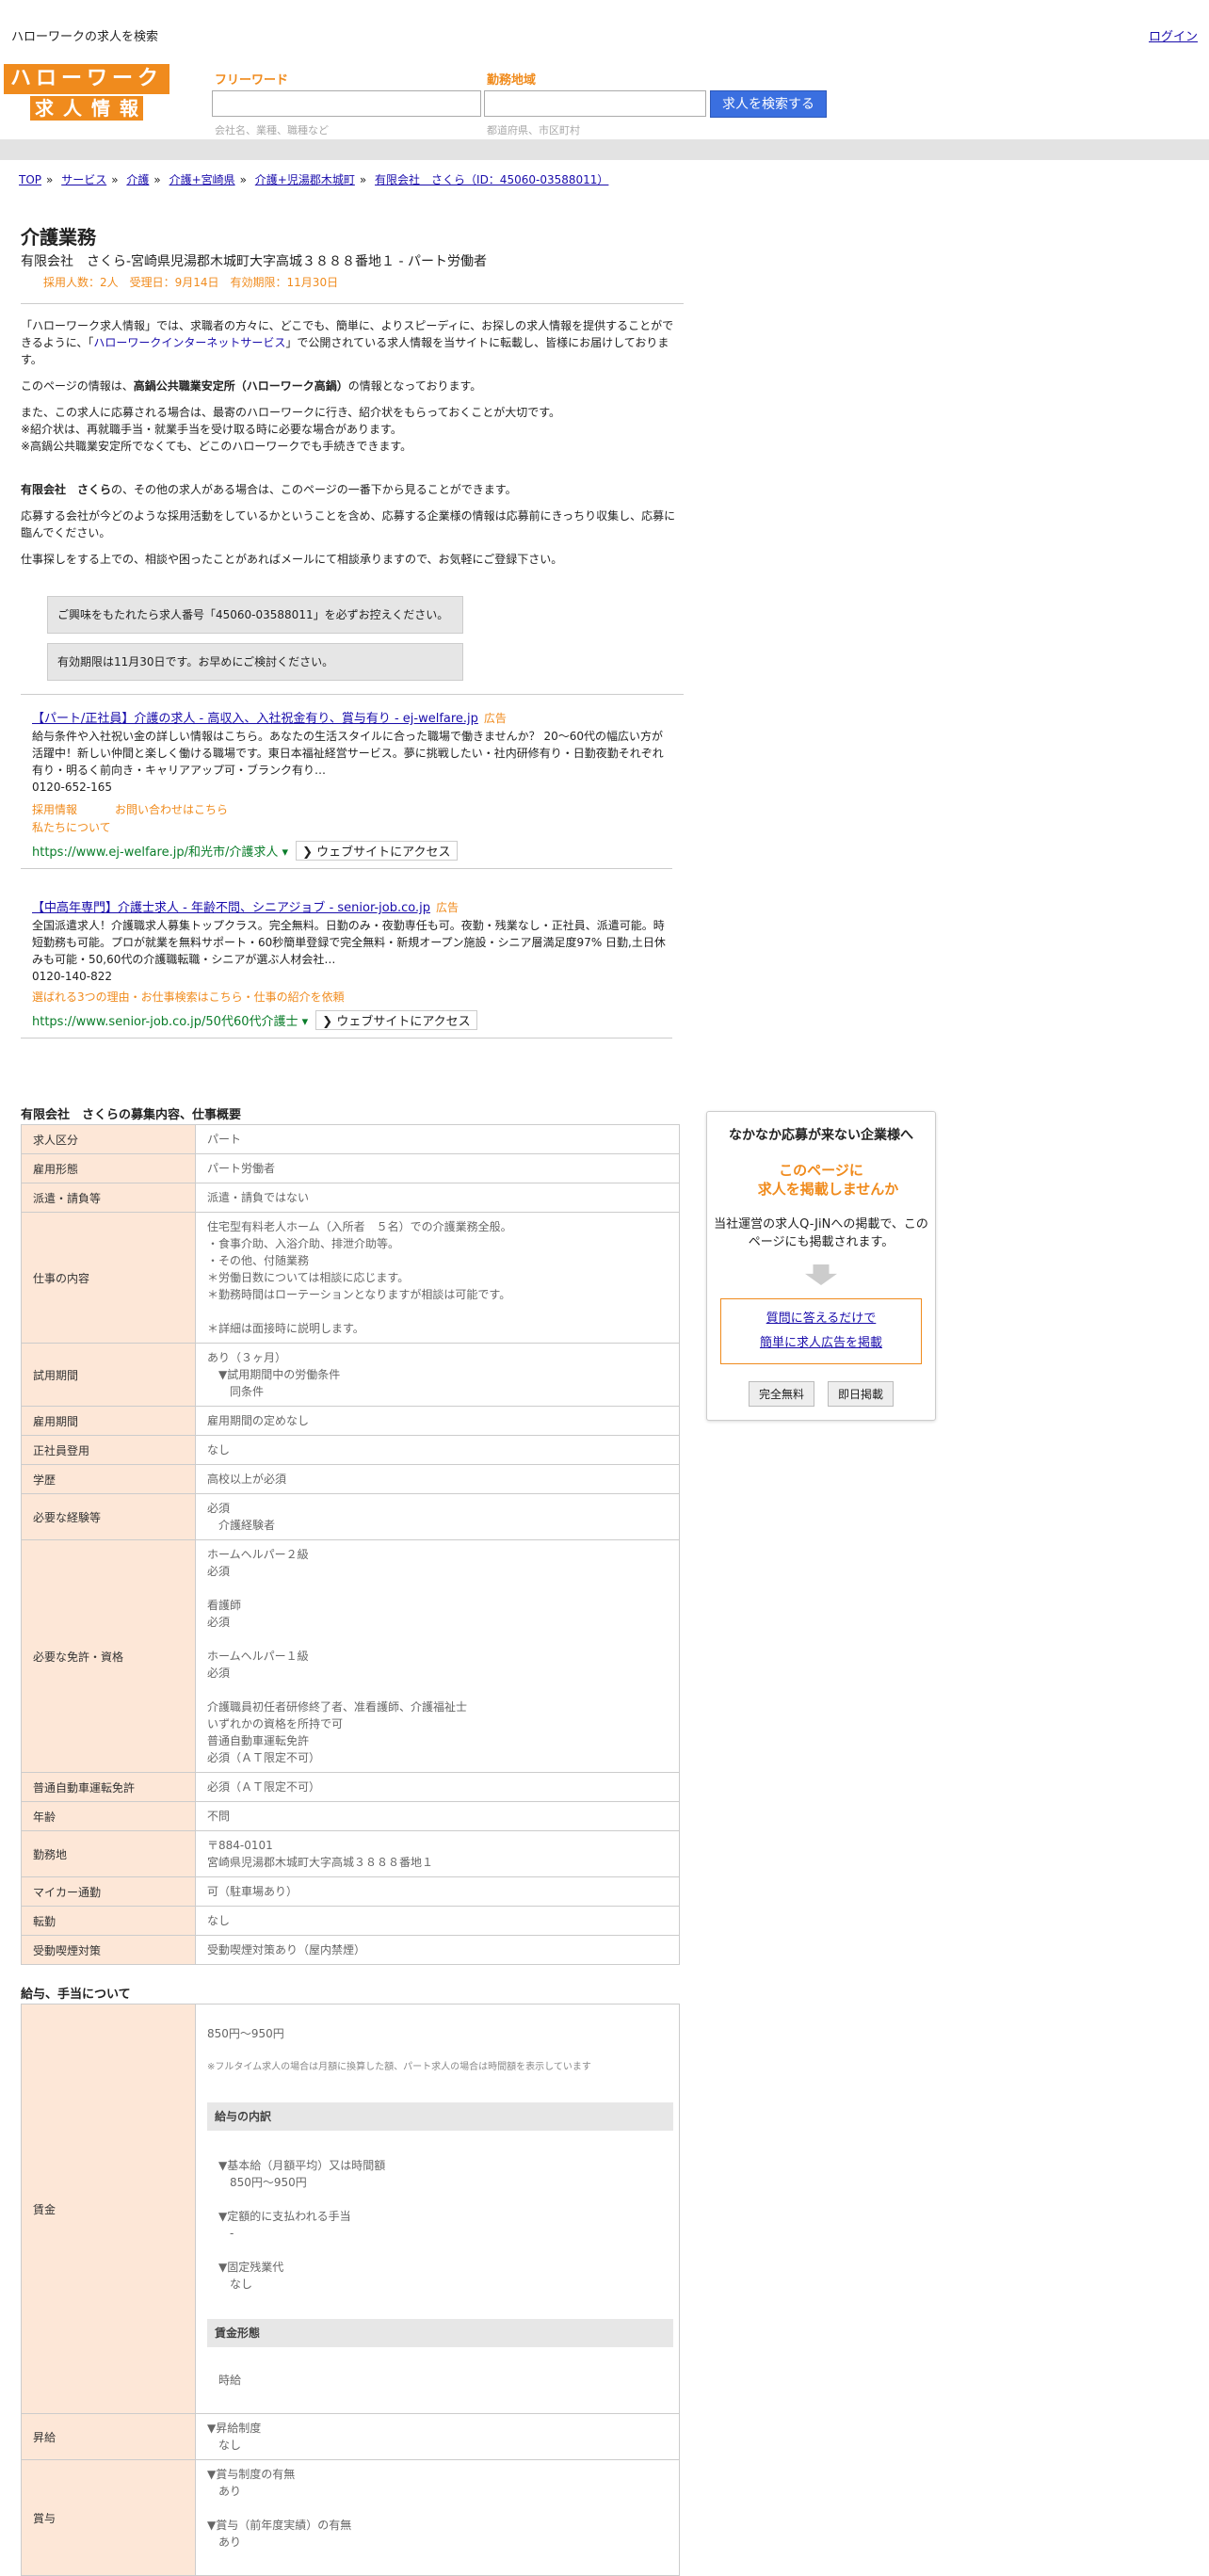 The image size is (1209, 2576). I want to click on table-row: 求人区分 パート, so click(350, 1139).